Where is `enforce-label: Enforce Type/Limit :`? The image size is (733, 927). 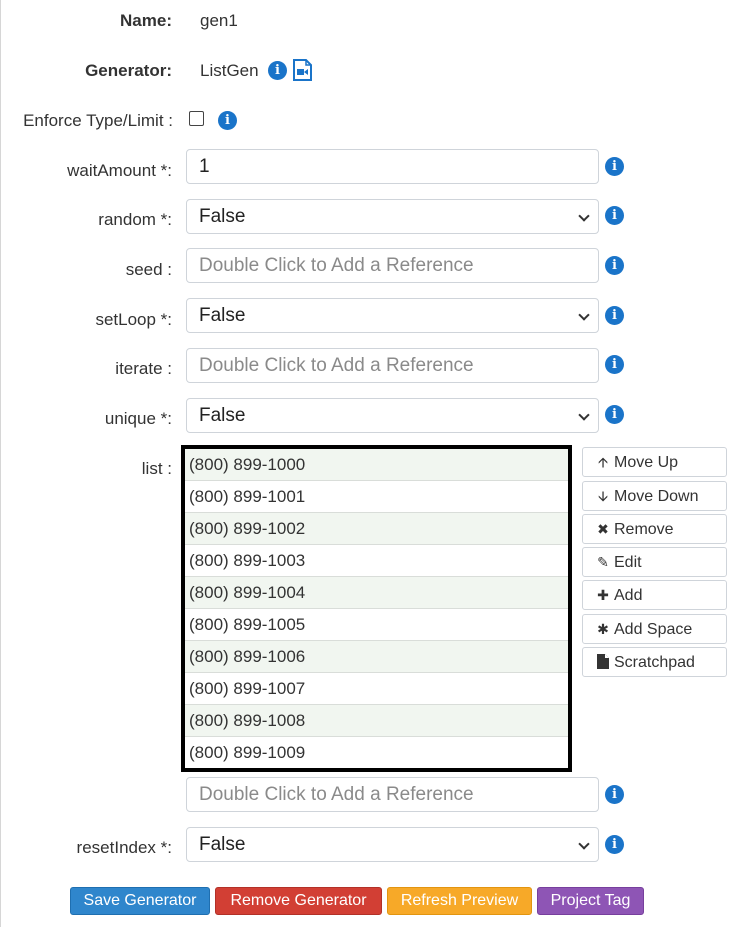
enforce-label: Enforce Type/Limit : is located at coordinates (98, 120).